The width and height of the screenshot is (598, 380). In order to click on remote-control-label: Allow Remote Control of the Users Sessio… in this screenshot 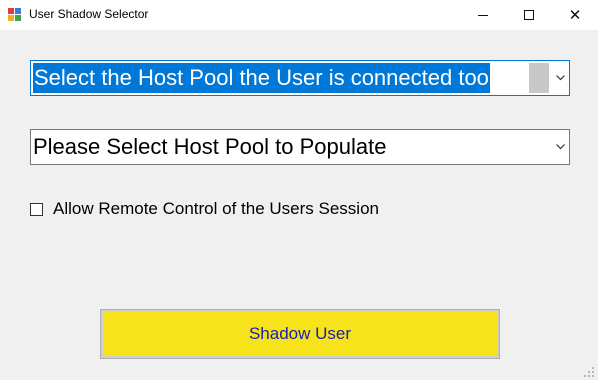, I will do `click(216, 209)`.